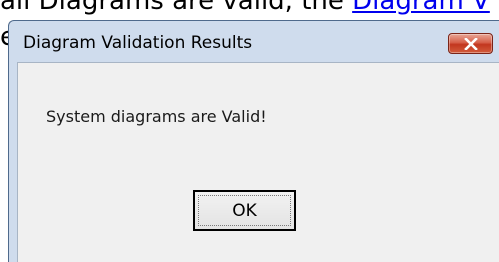 This screenshot has width=499, height=262. Describe the element at coordinates (138, 42) in the screenshot. I see `dialog-title: Diagram Validation Results` at that location.